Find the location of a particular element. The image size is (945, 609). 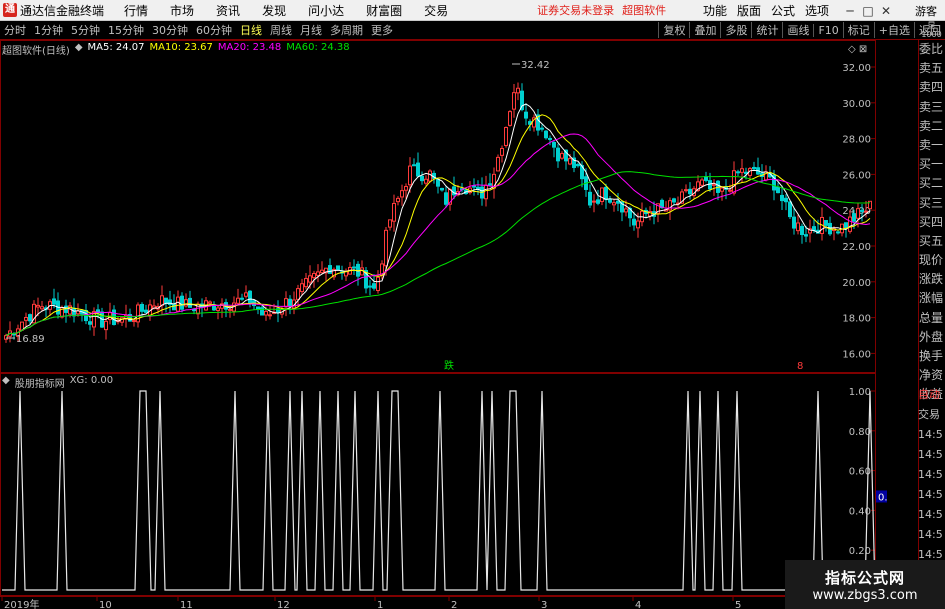

tab-1min: 1分钟 is located at coordinates (48, 30).